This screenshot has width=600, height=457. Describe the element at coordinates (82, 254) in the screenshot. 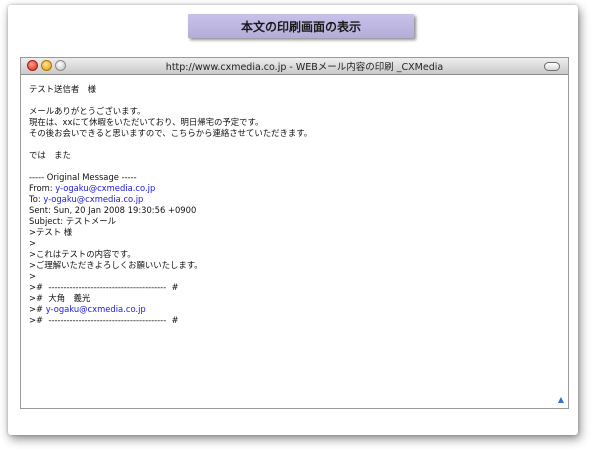

I see `quoted-line: >これはテストの内容です。` at that location.